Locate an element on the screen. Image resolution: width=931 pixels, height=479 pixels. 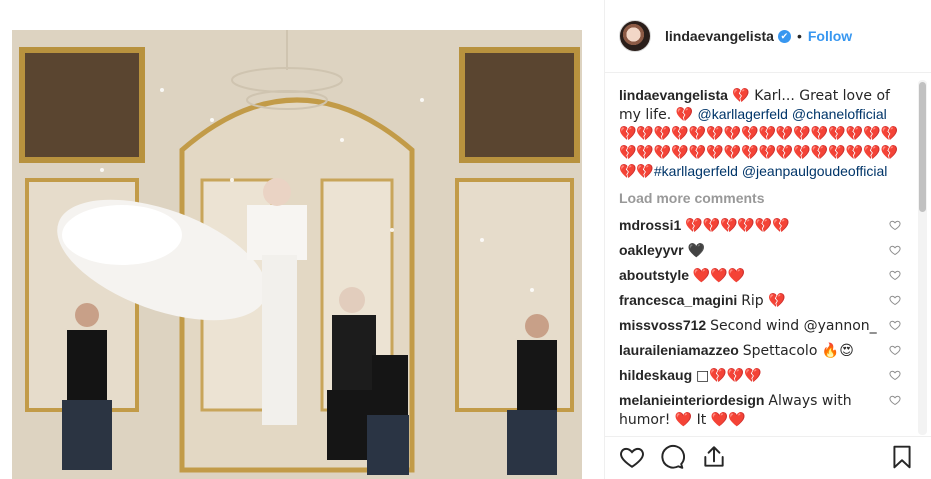
comment-button is located at coordinates (672, 457).